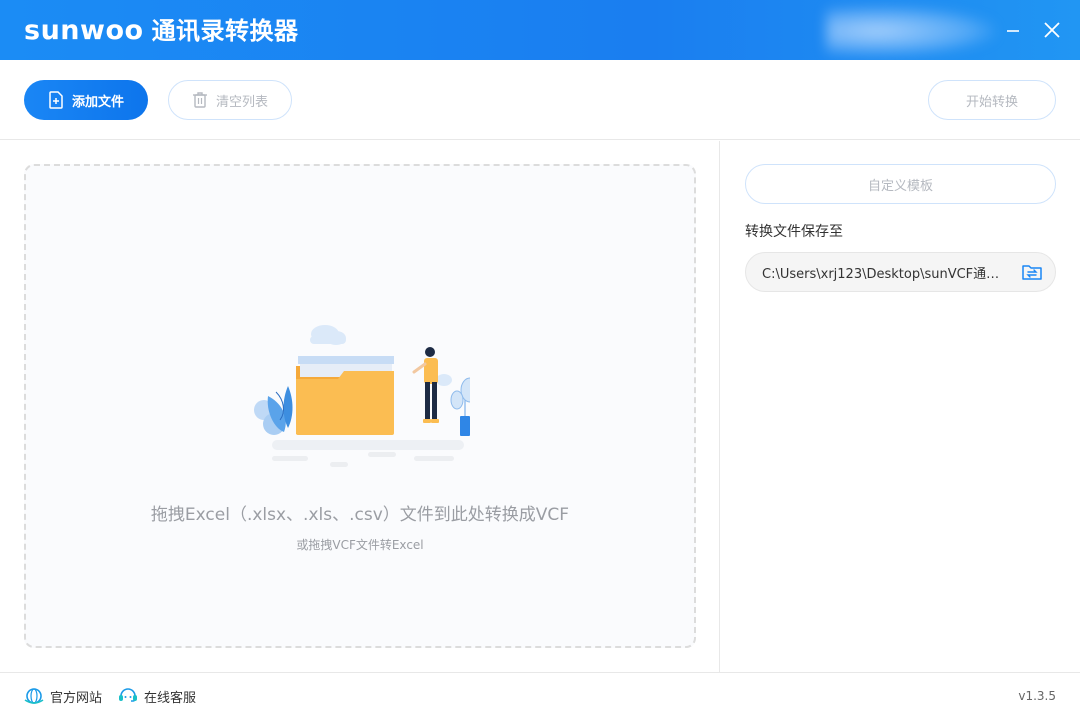 This screenshot has height=720, width=1080. I want to click on close-button, so click(1052, 30).